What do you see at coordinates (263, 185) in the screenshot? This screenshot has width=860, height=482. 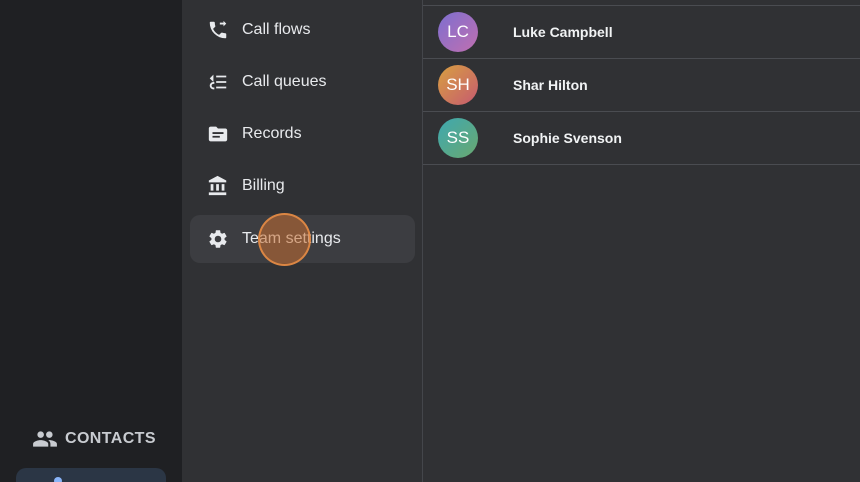 I see `menu-item-label: Billing` at bounding box center [263, 185].